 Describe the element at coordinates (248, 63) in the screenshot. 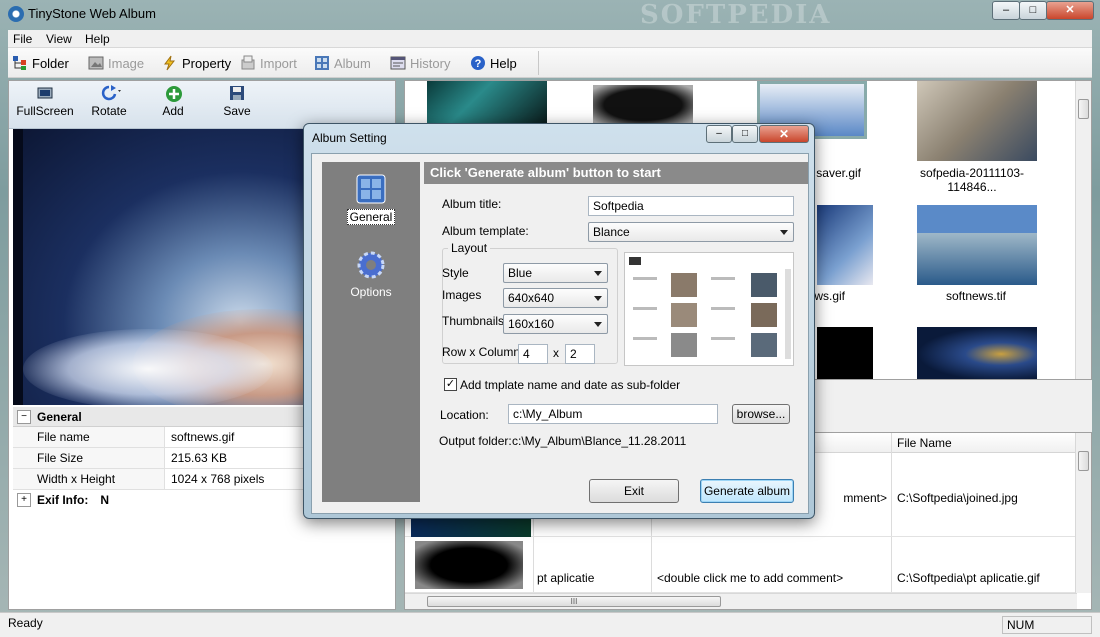

I see `import-icon` at that location.